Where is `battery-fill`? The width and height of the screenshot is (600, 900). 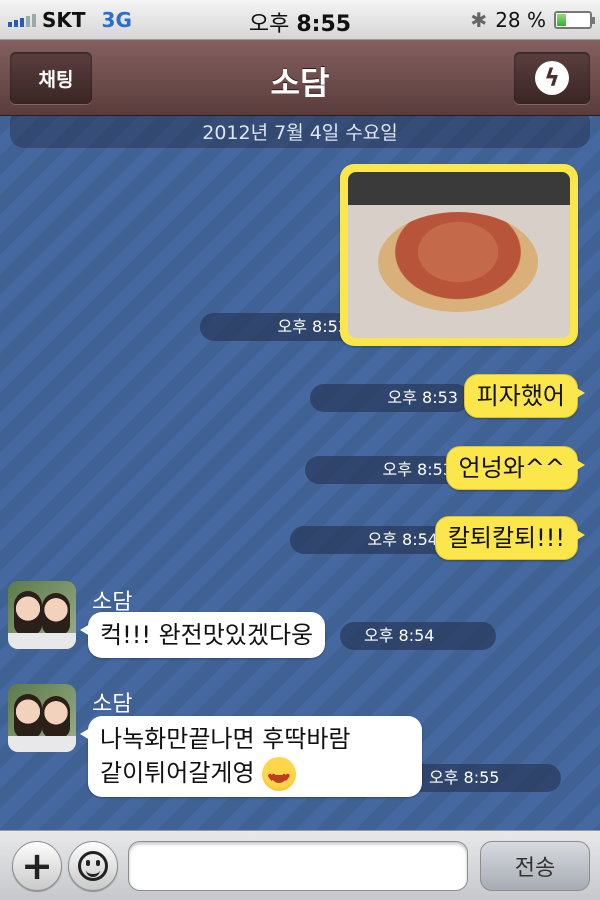 battery-fill is located at coordinates (561, 20).